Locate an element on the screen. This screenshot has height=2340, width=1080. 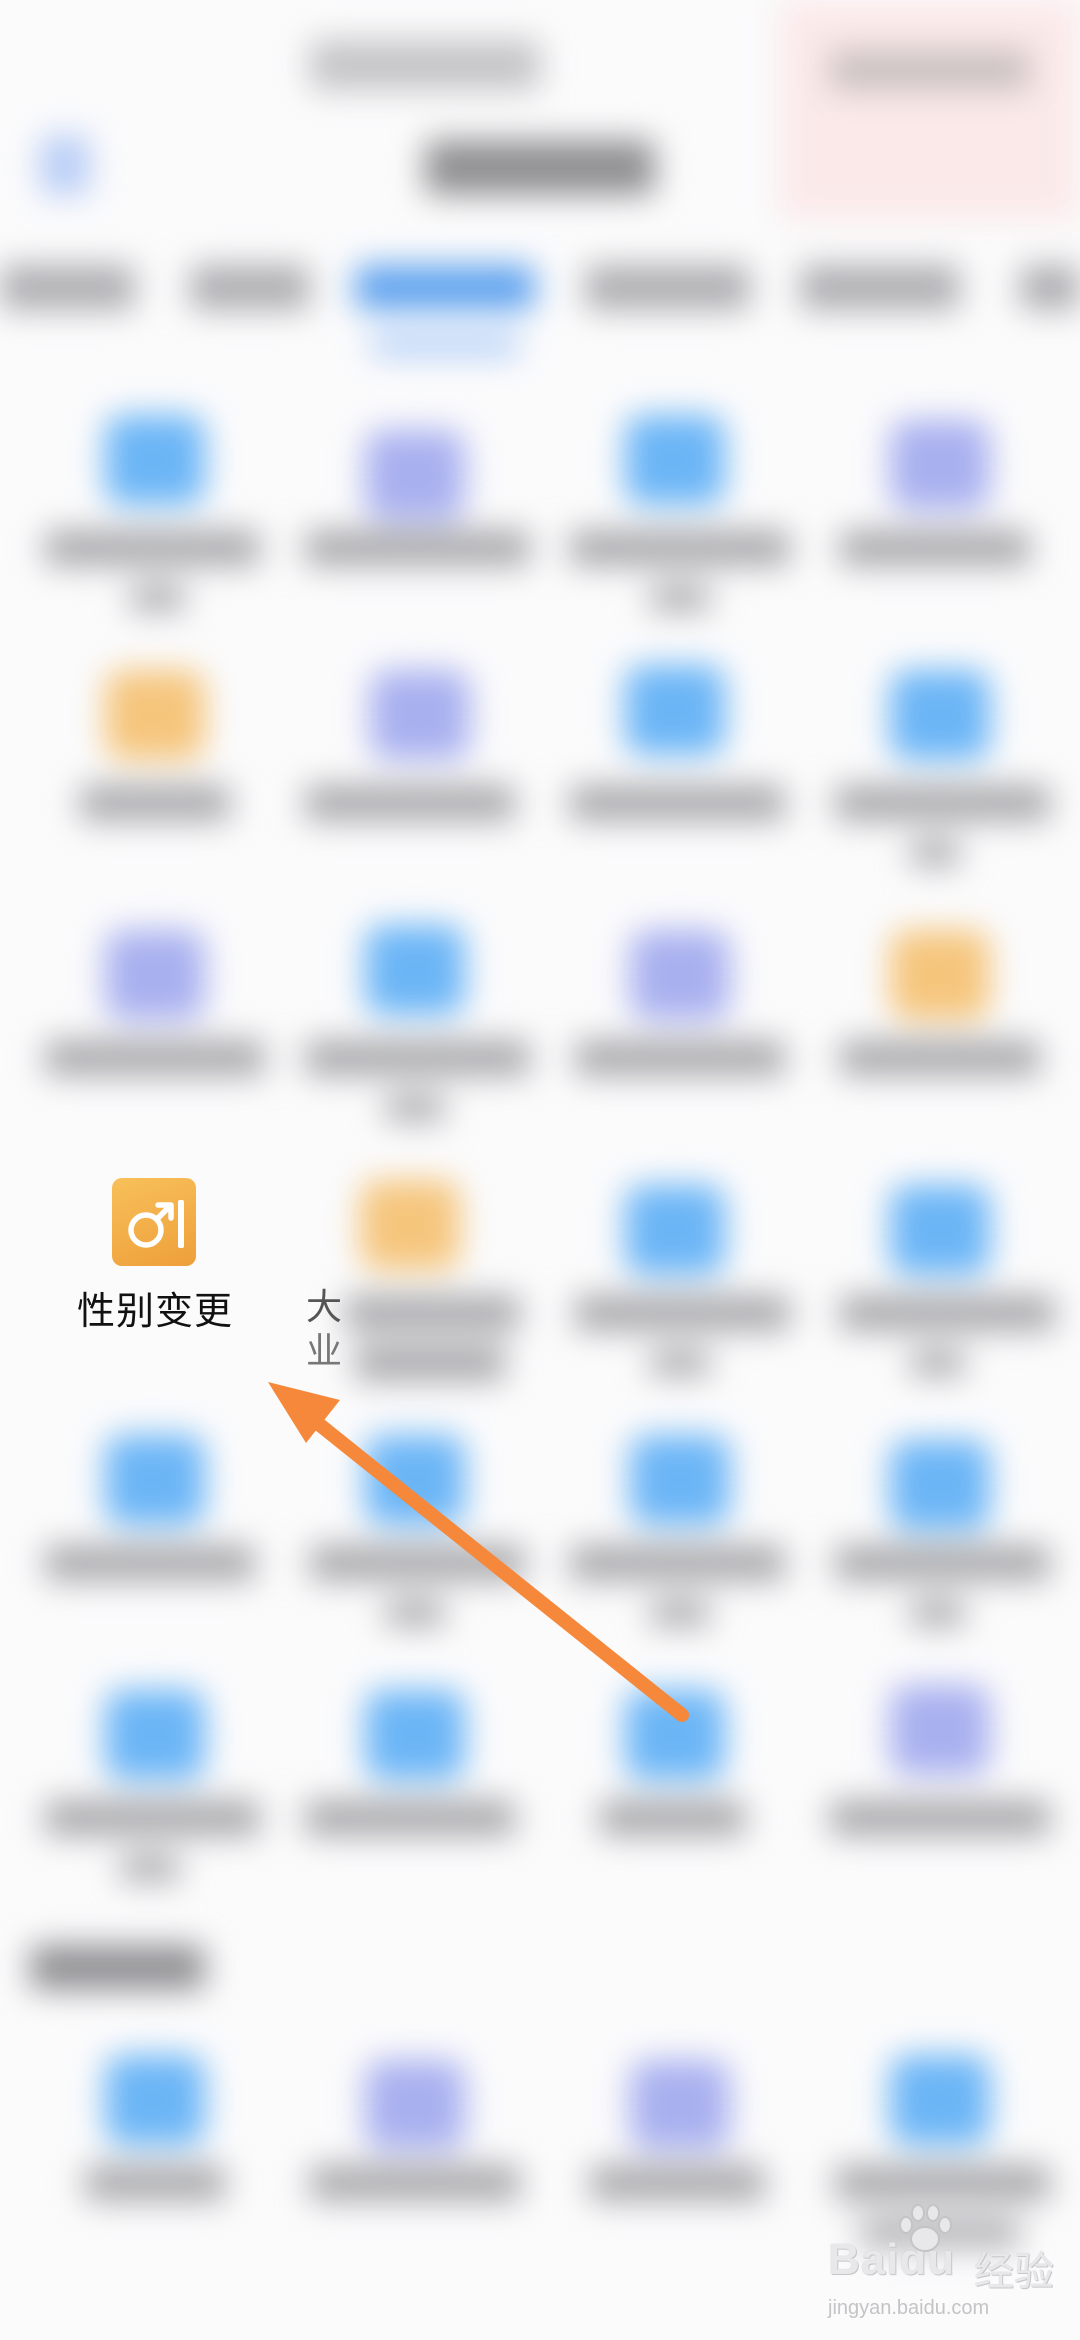
watermark-url: jingyan.baidu.com is located at coordinates (909, 2308).